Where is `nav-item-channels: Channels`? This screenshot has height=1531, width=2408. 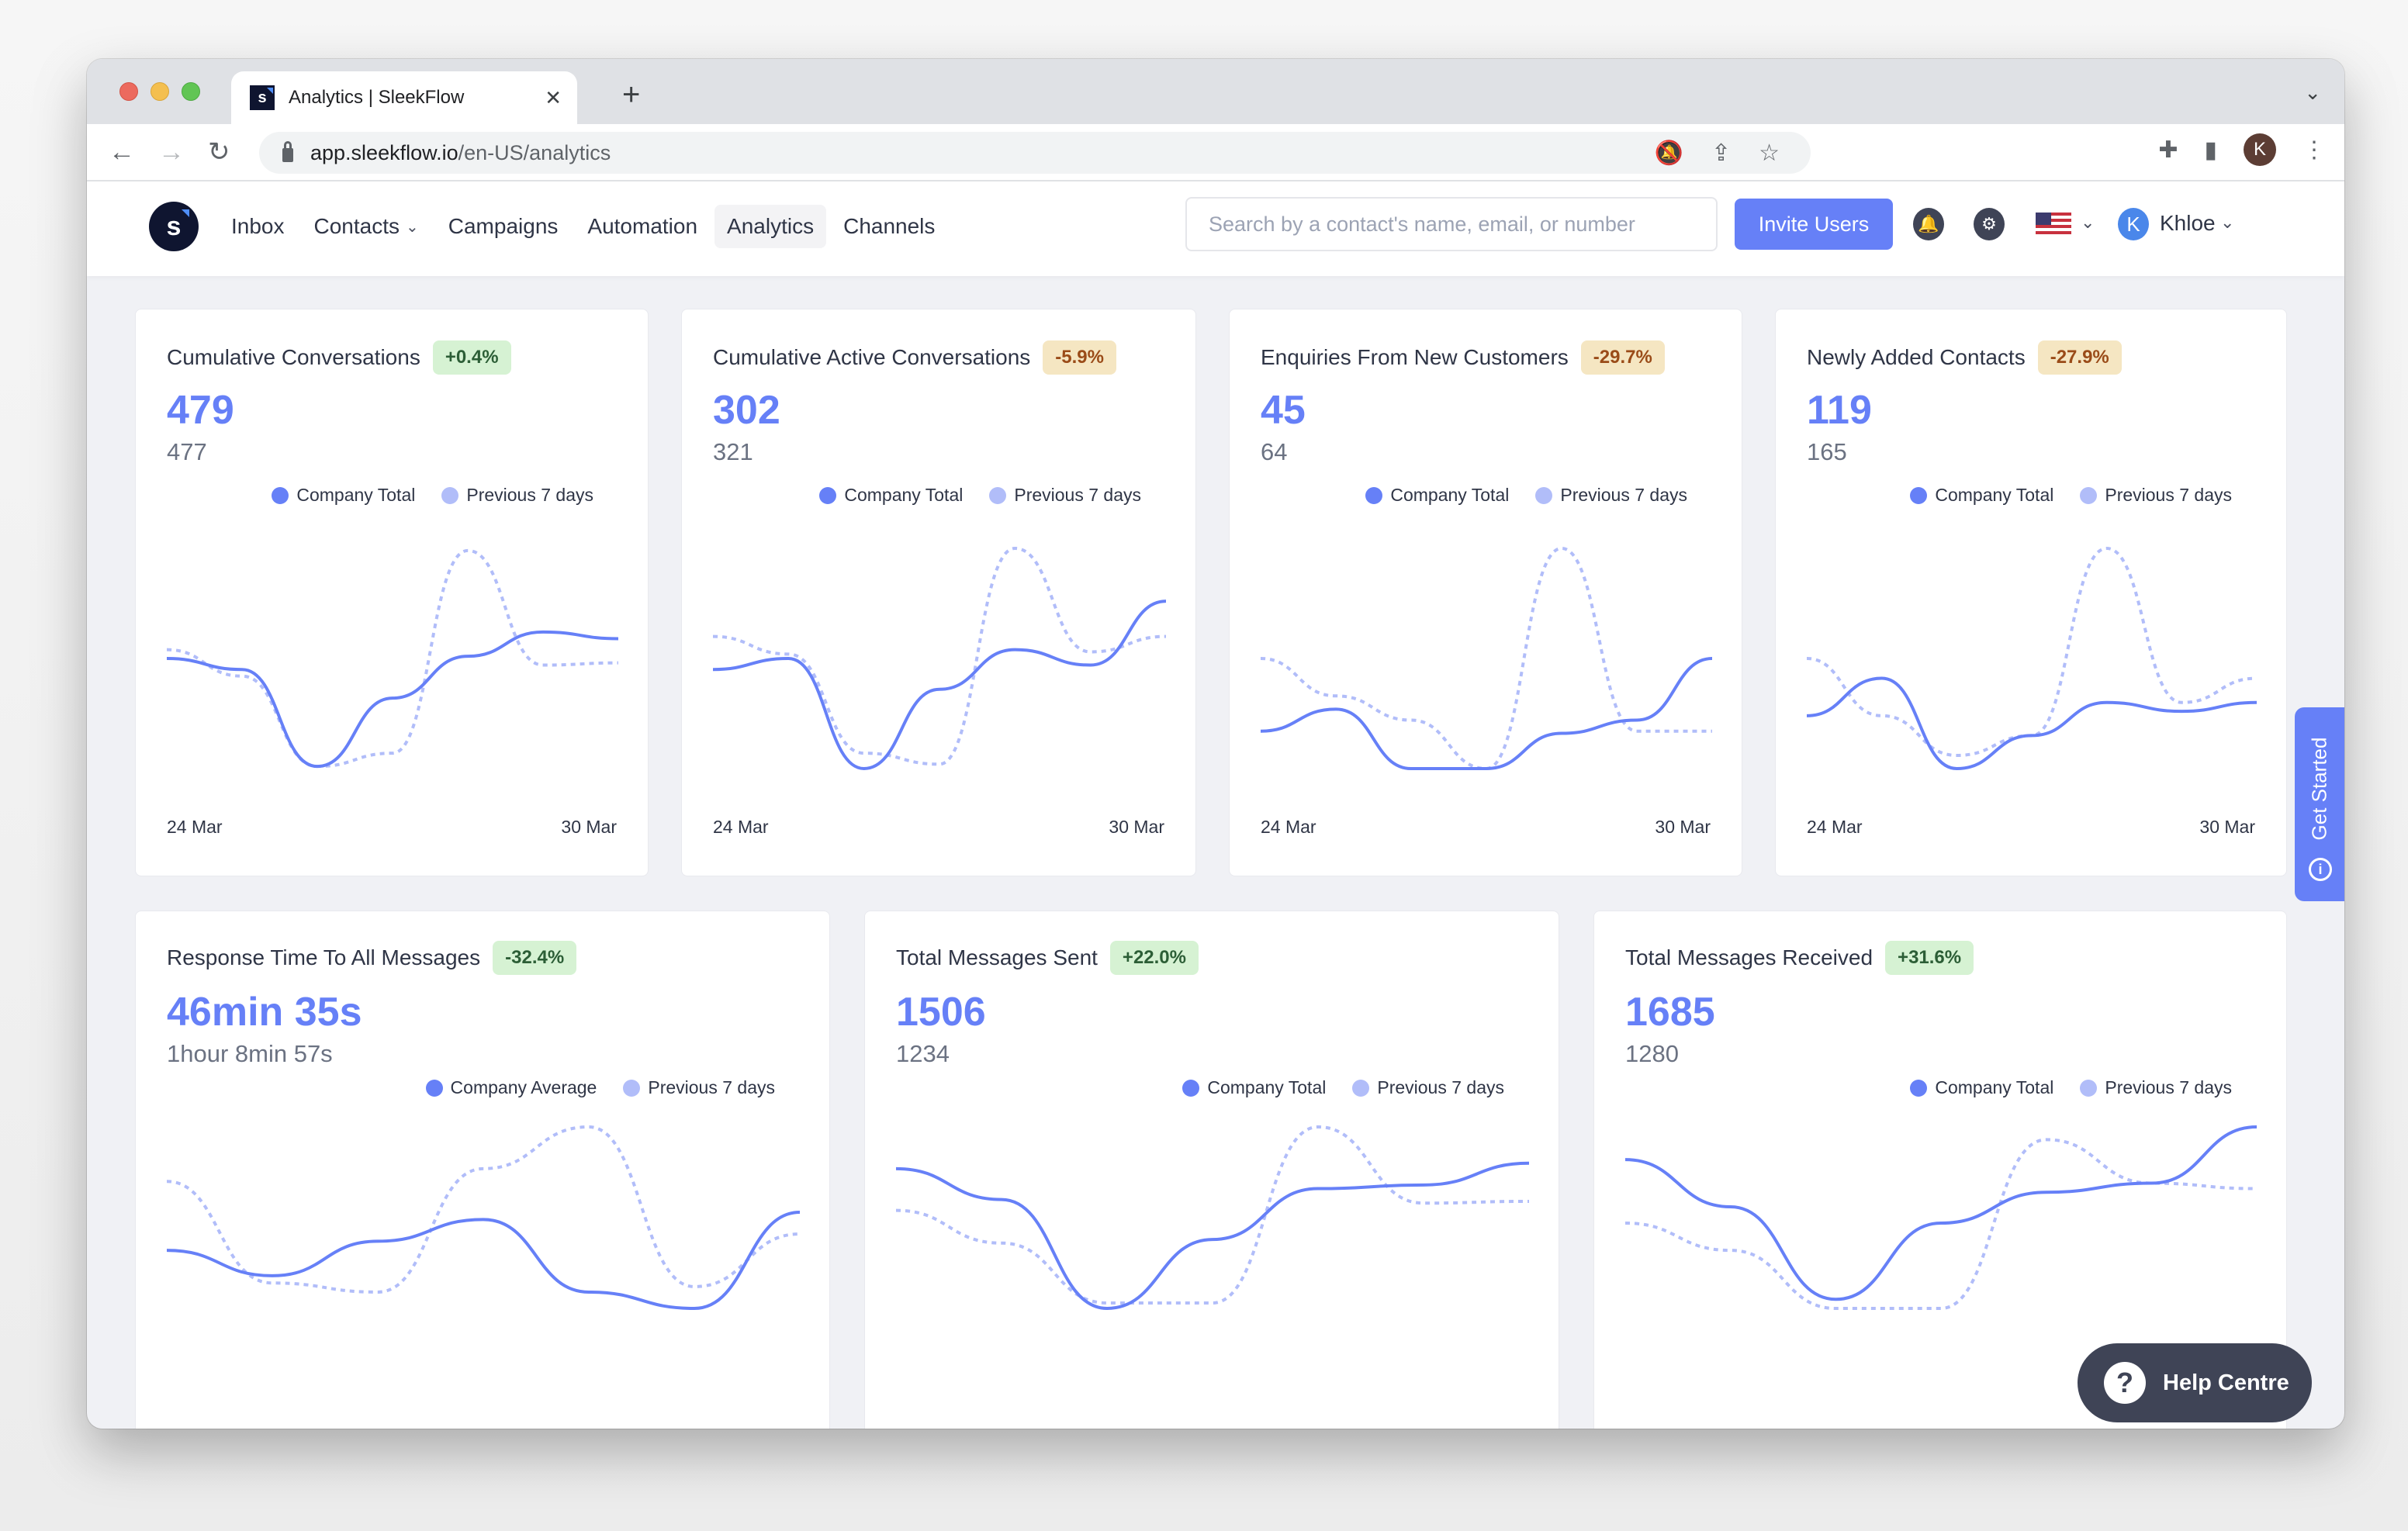
nav-item-channels: Channels is located at coordinates (889, 226).